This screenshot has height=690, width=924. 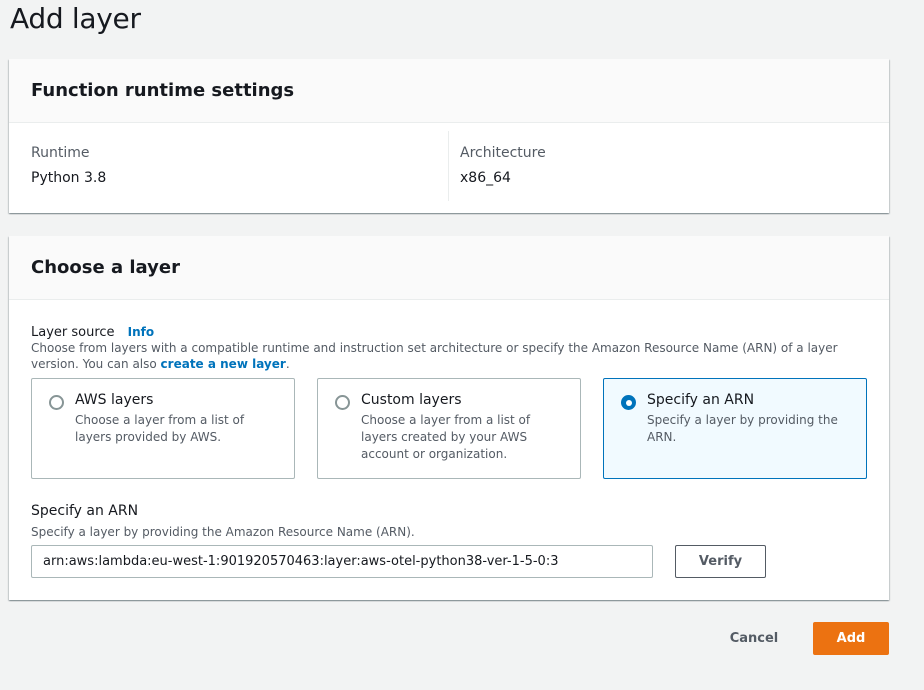 What do you see at coordinates (342, 402) in the screenshot?
I see `radio-custom-layers` at bounding box center [342, 402].